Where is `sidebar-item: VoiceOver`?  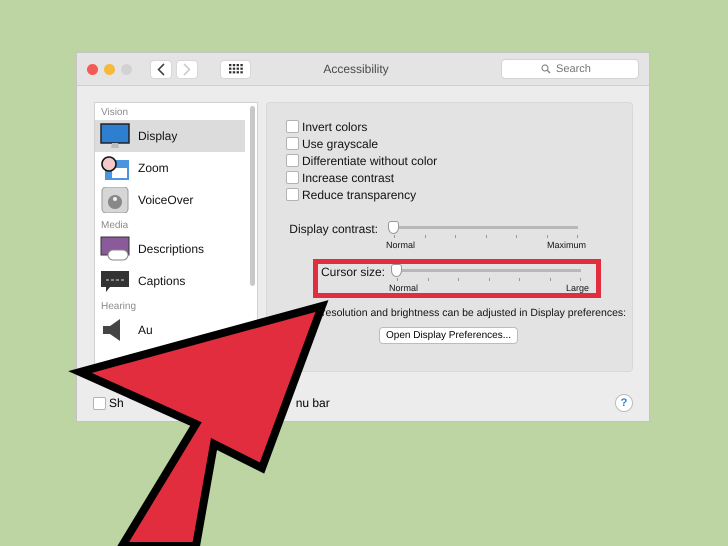 sidebar-item: VoiceOver is located at coordinates (146, 200).